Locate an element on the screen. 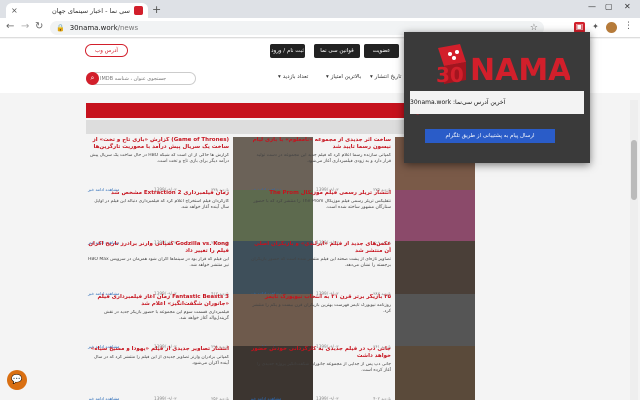 This screenshot has width=640, height=400. close-window-button: ✕ is located at coordinates (627, 6).